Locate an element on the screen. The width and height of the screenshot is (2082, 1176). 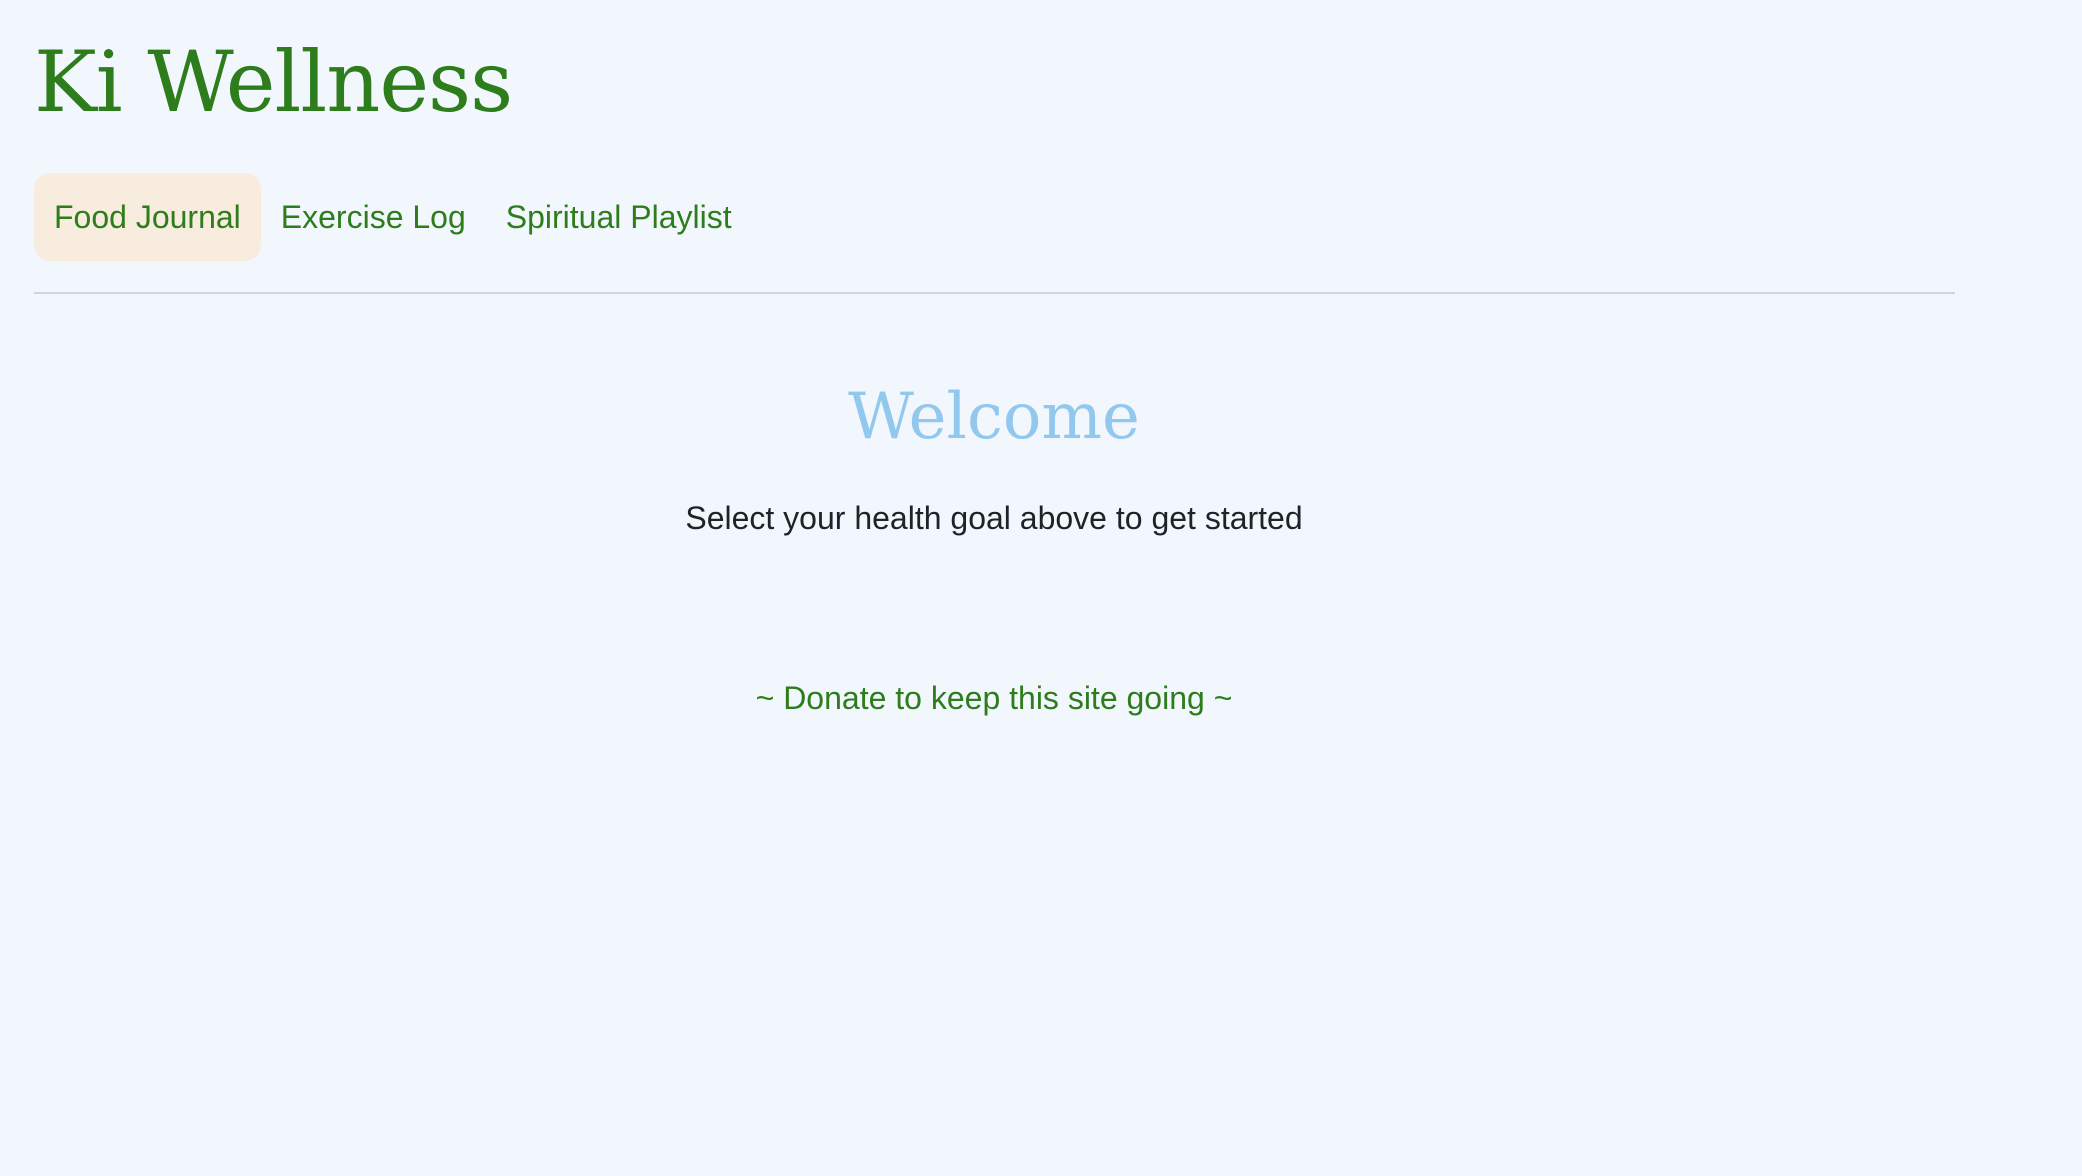
site-title: Ki Wellness is located at coordinates (273, 82).